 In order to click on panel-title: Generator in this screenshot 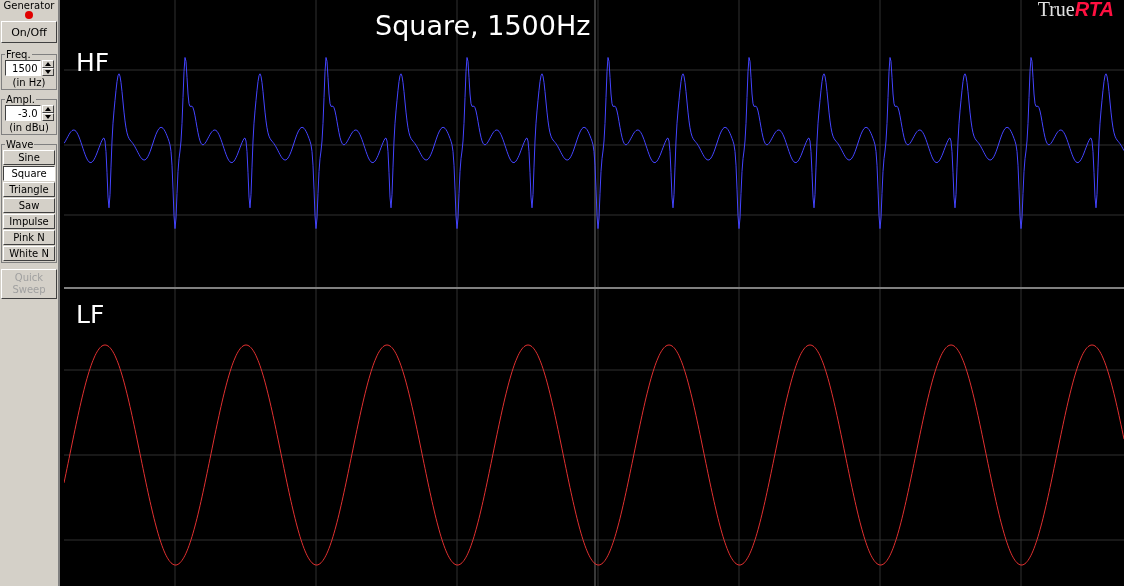, I will do `click(29, 5)`.